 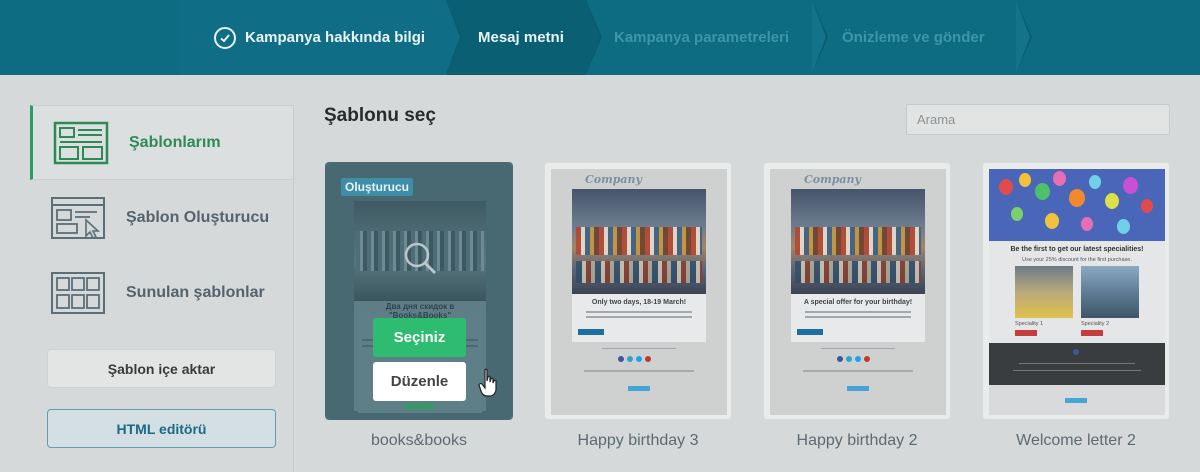 I want to click on sidebar-item-template-builder: Şablon Oluşturucu, so click(x=161, y=217).